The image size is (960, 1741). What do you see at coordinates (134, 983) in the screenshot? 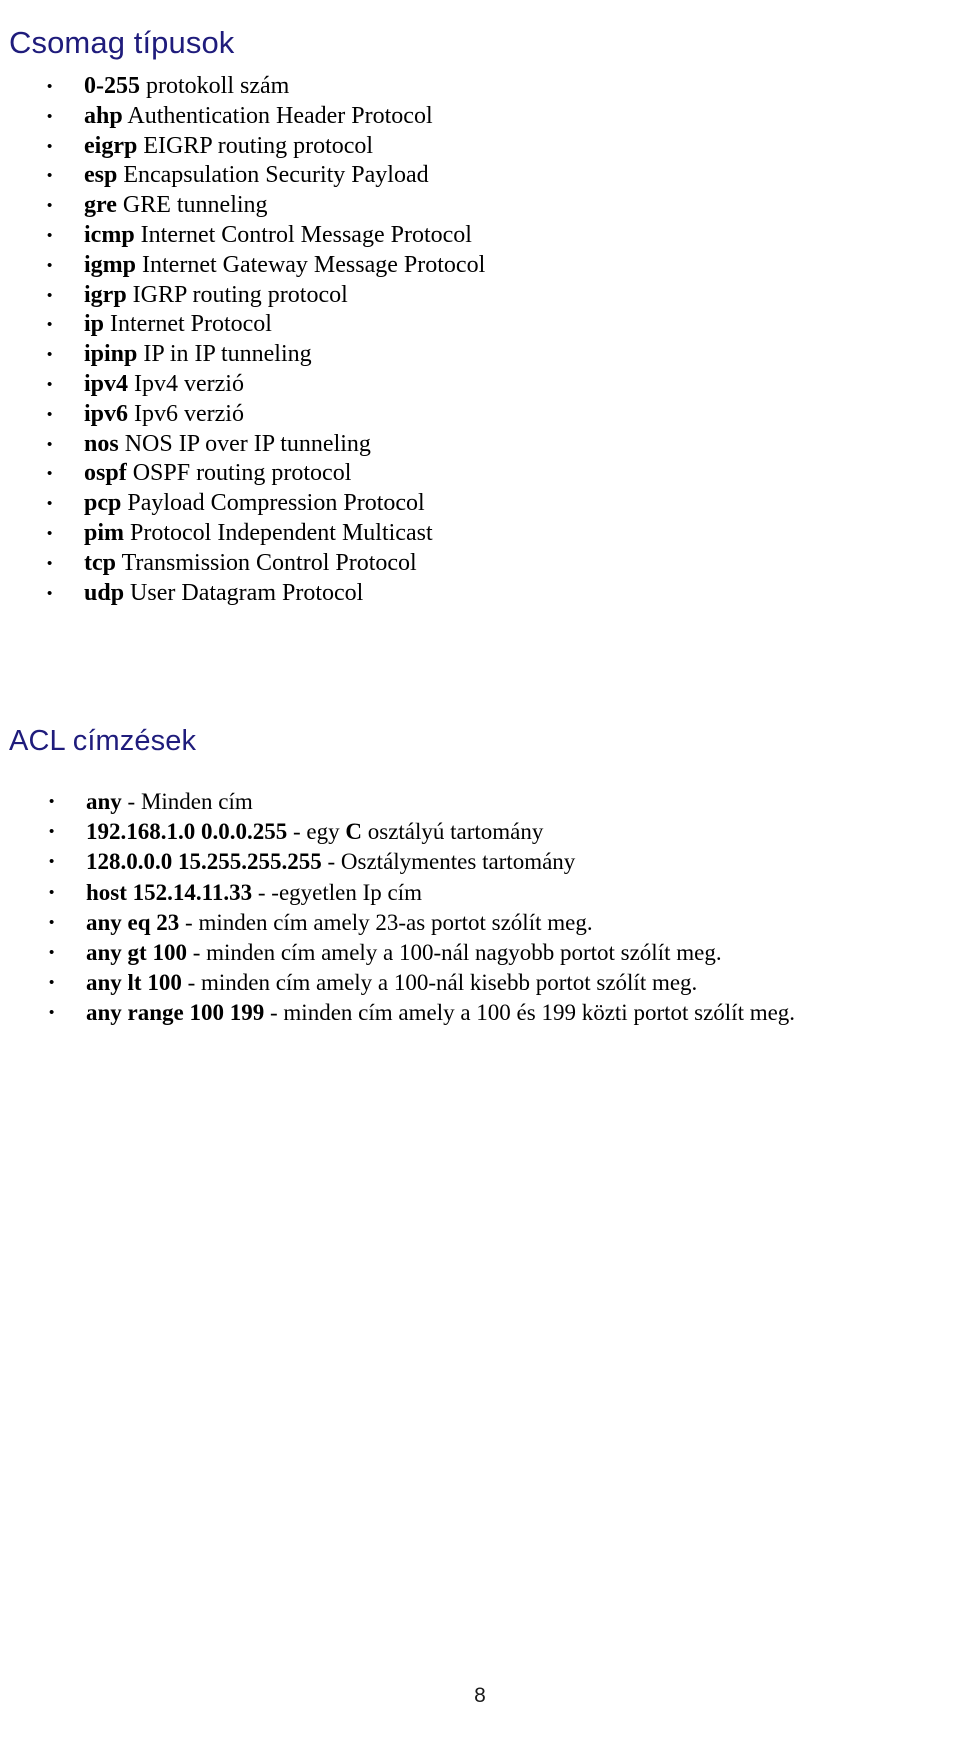
I see `acl-keyword: any lt 100` at bounding box center [134, 983].